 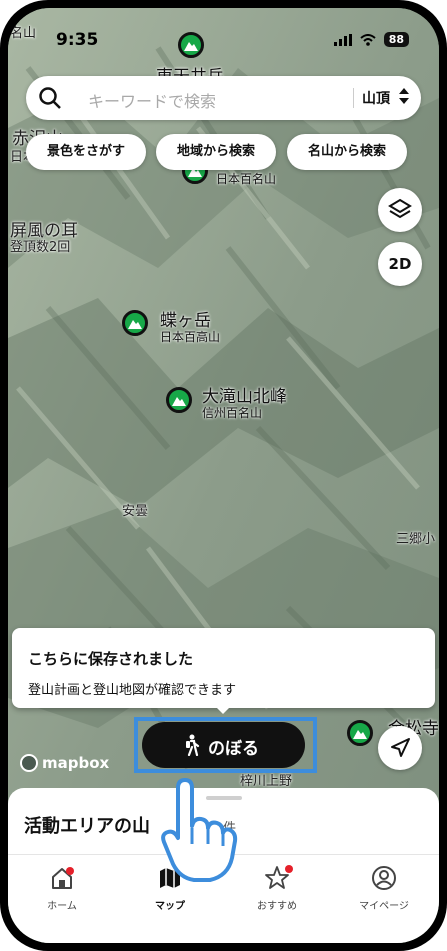 What do you see at coordinates (416, 539) in the screenshot?
I see `map-label-sango: 三郷小` at bounding box center [416, 539].